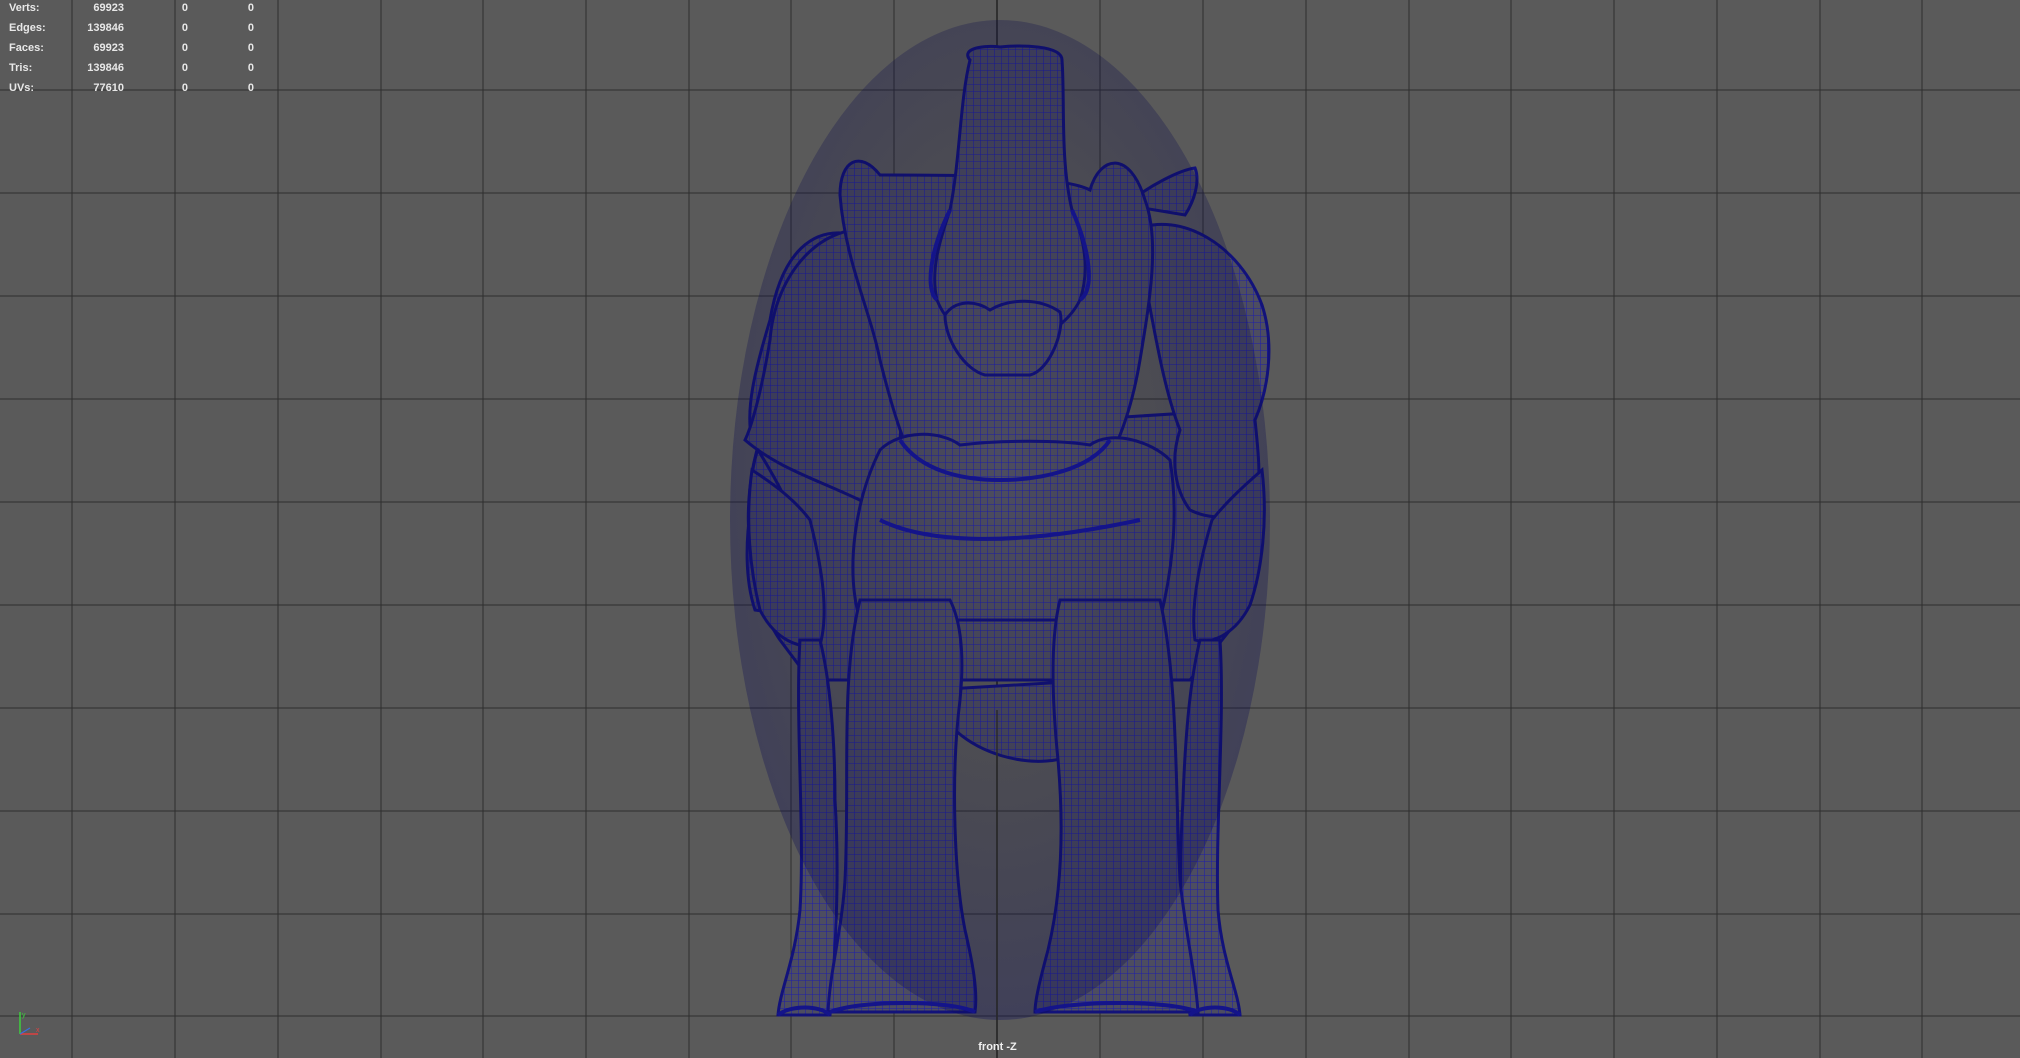  I want to click on hud-label: Edges:, so click(27, 28).